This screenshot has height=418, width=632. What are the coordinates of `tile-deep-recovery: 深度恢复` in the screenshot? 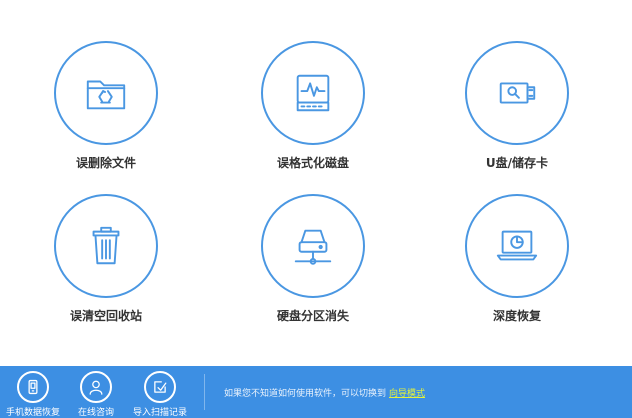 It's located at (517, 264).